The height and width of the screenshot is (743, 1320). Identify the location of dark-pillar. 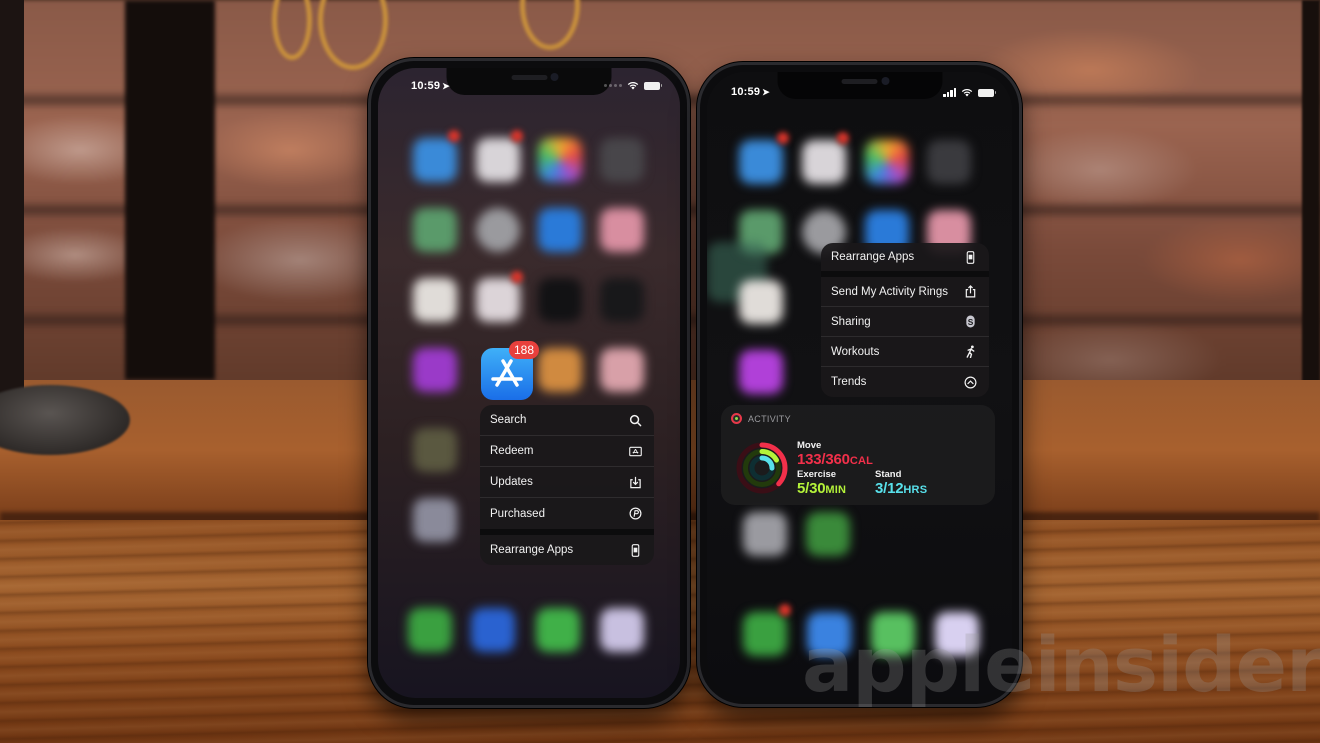
(170, 190).